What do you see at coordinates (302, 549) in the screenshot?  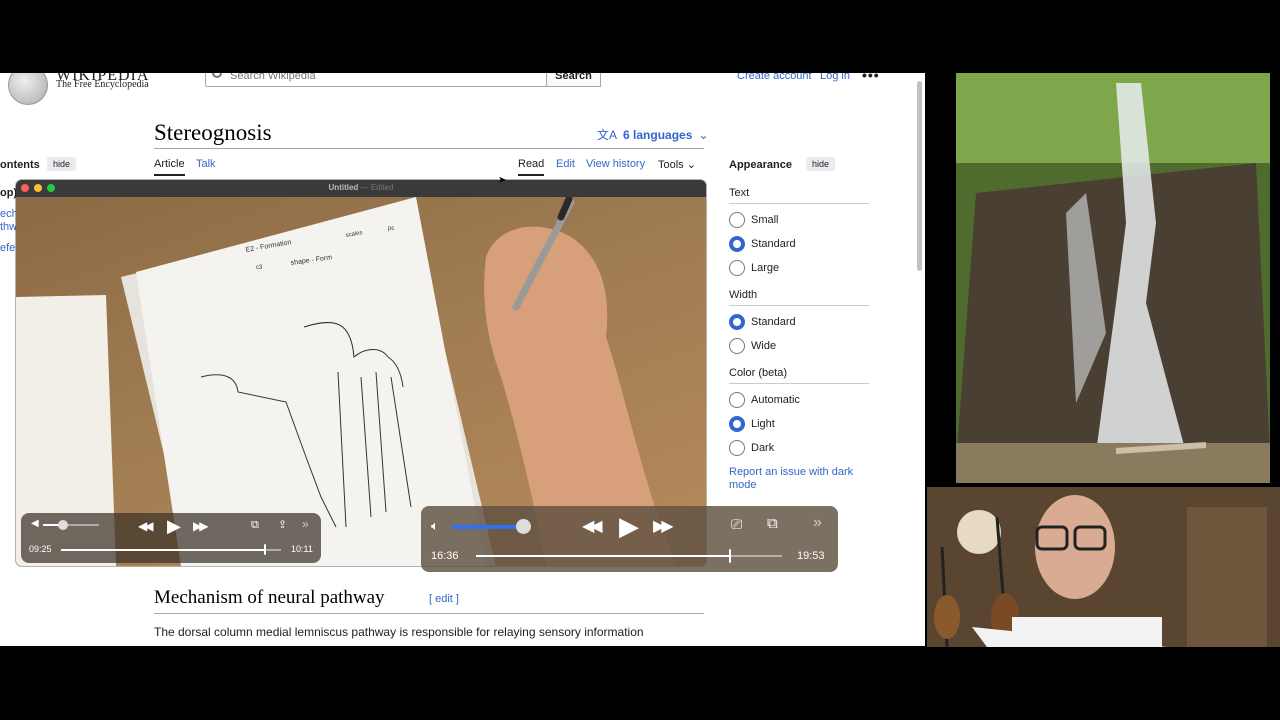 I see `total-time: 10:11` at bounding box center [302, 549].